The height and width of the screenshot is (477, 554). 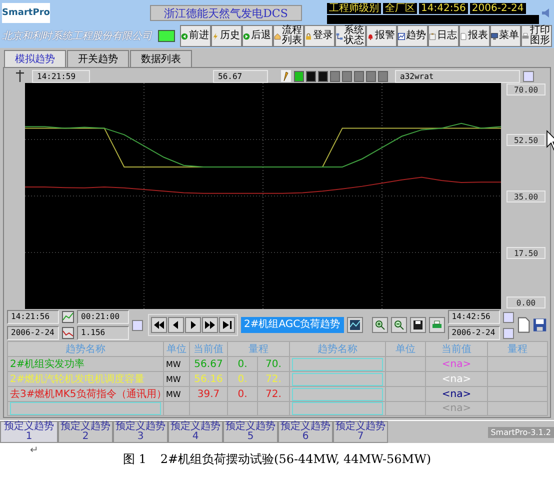 What do you see at coordinates (412, 36) in the screenshot?
I see `toolbar-button: 趋势` at bounding box center [412, 36].